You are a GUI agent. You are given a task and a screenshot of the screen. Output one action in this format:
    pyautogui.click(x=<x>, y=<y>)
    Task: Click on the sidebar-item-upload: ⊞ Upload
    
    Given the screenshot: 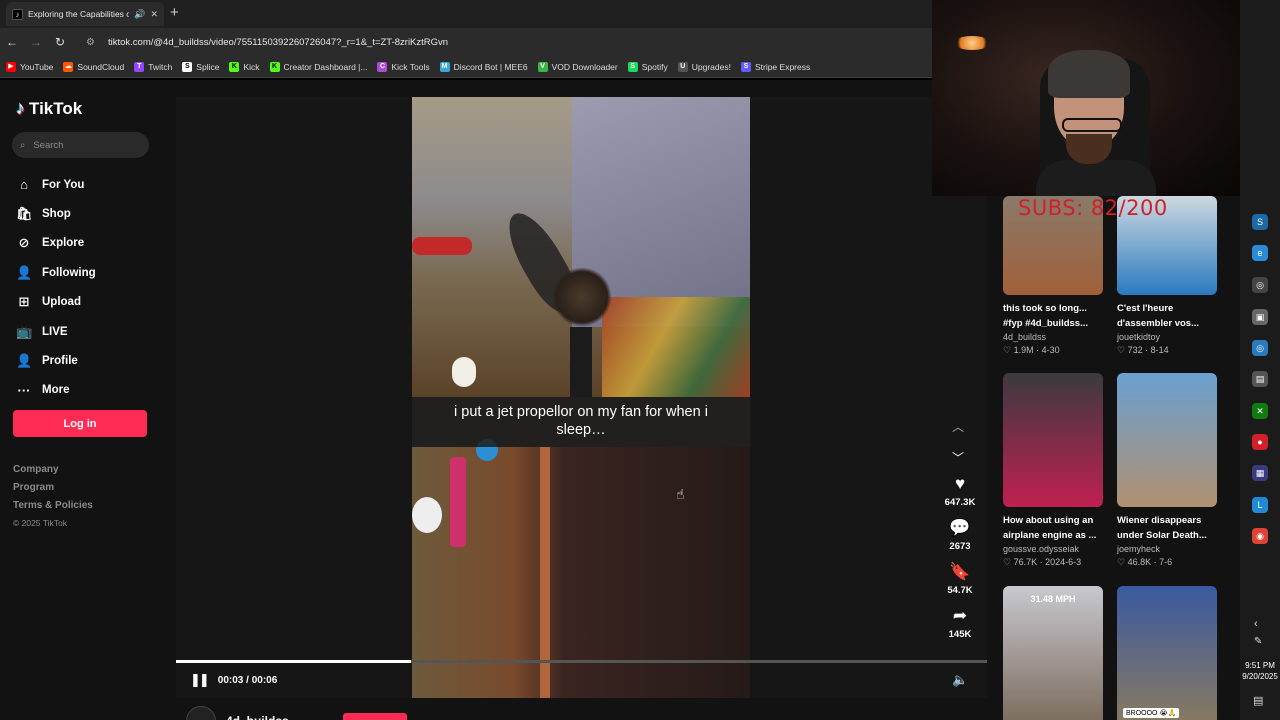 What is the action you would take?
    pyautogui.click(x=56, y=302)
    